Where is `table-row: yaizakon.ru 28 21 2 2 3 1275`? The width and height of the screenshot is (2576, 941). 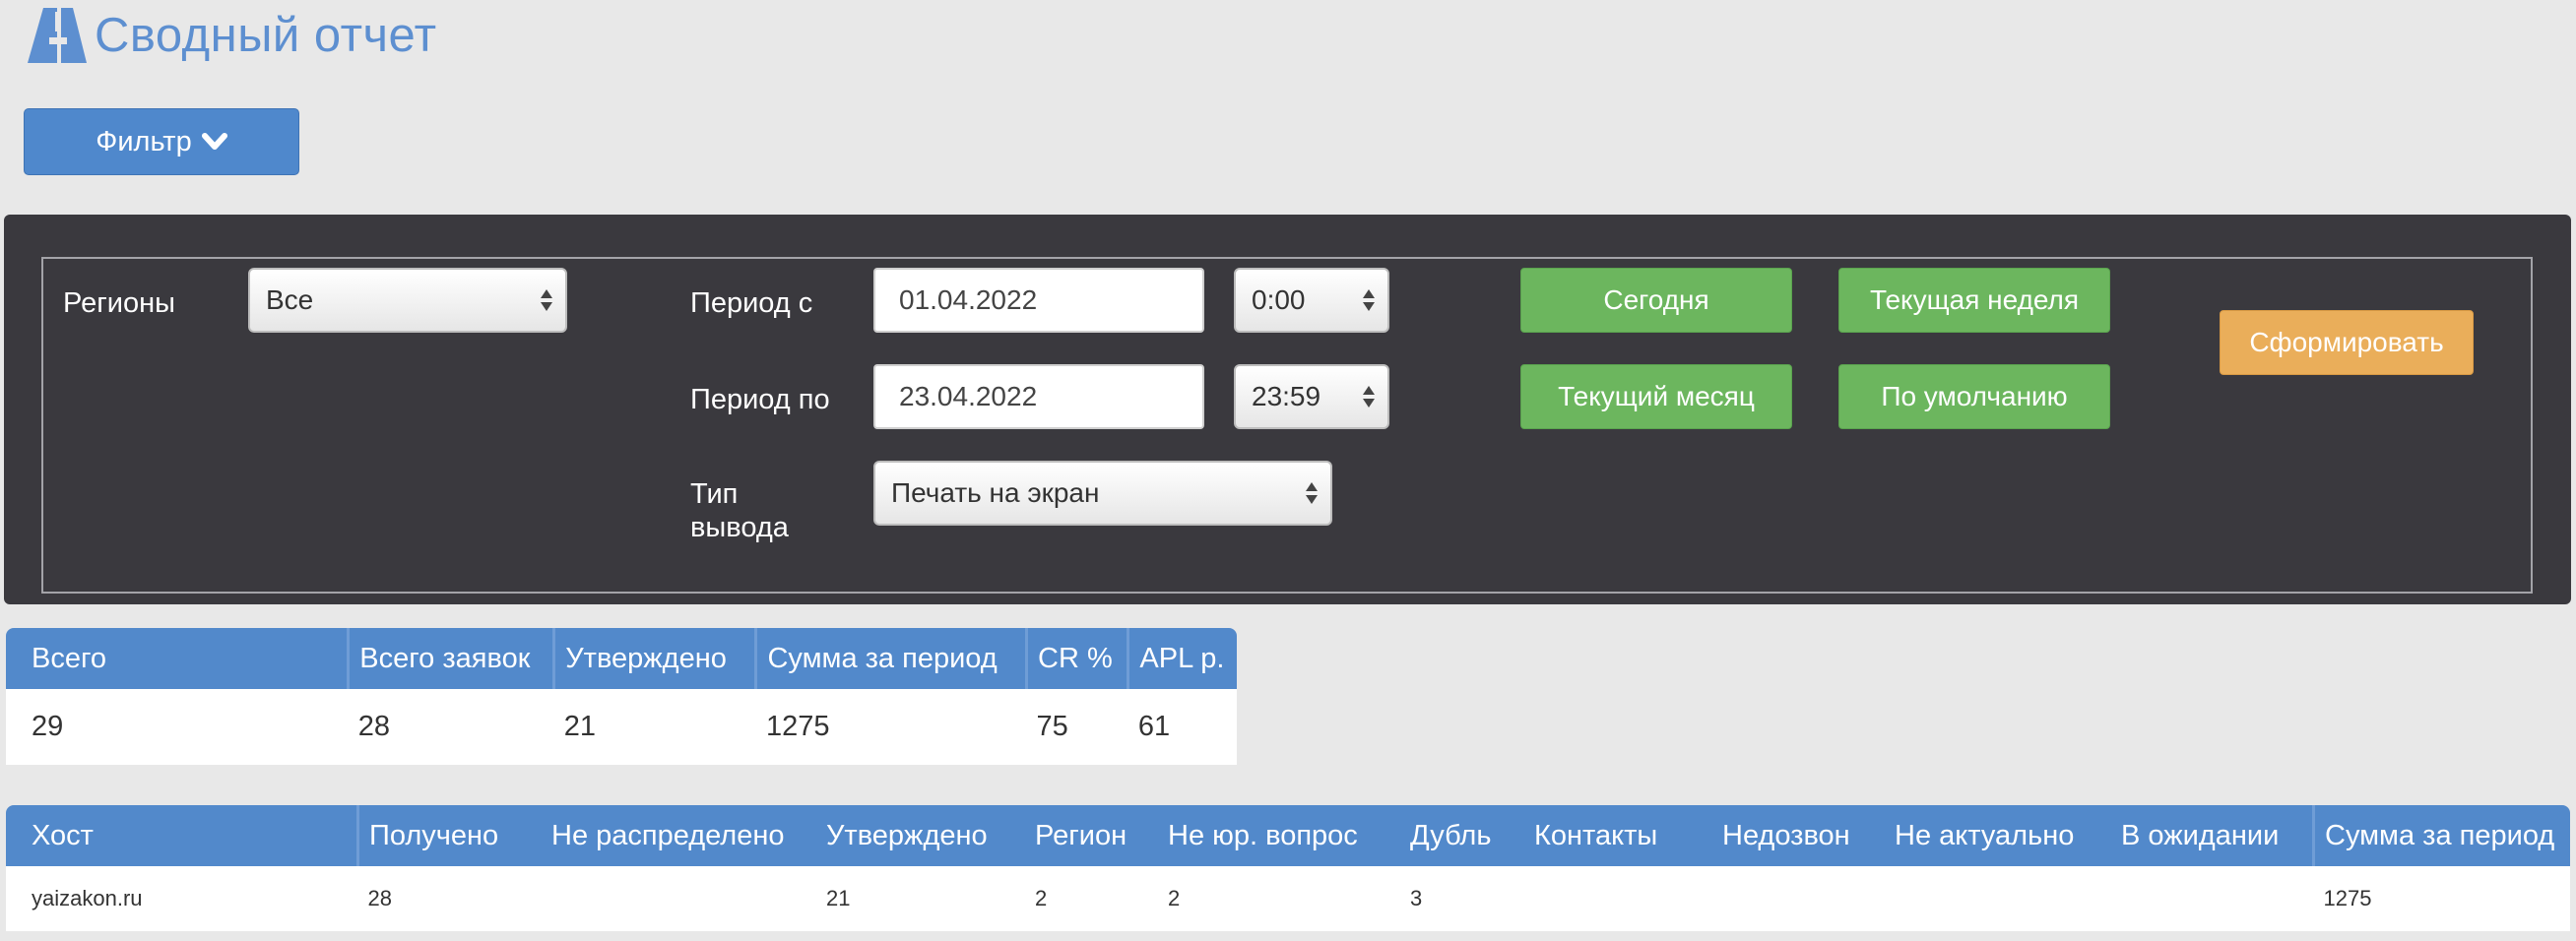
table-row: yaizakon.ru 28 21 2 2 3 1275 is located at coordinates (1288, 898).